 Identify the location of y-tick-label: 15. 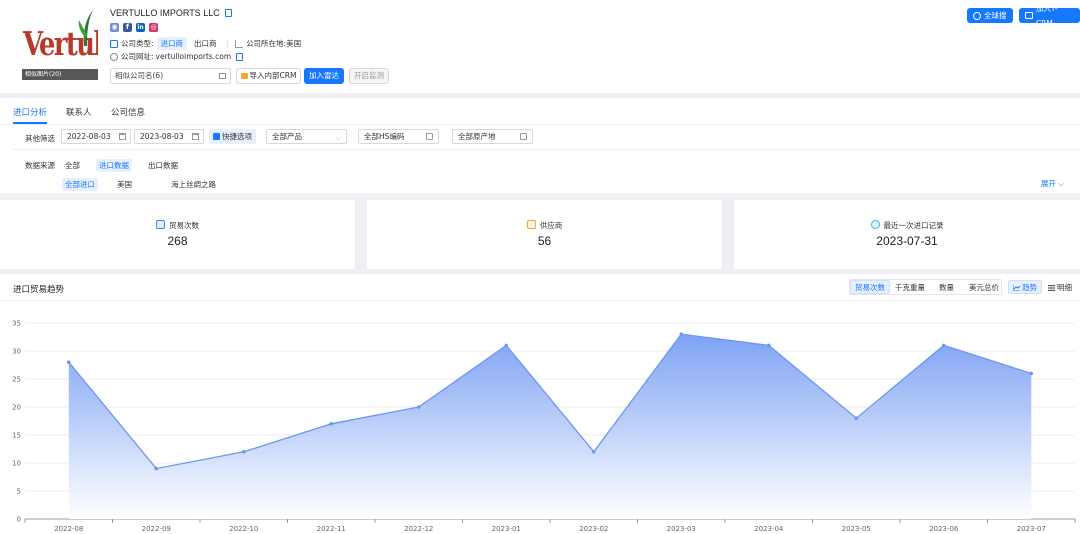
(16, 436).